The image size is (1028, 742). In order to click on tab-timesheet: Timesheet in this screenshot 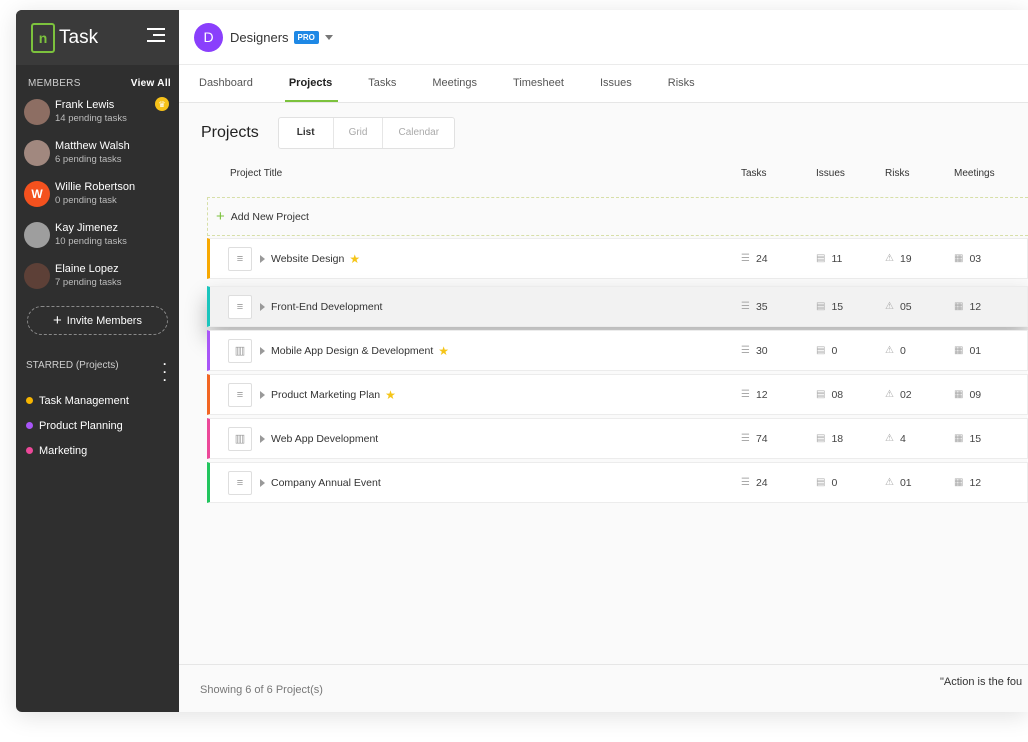, I will do `click(538, 83)`.